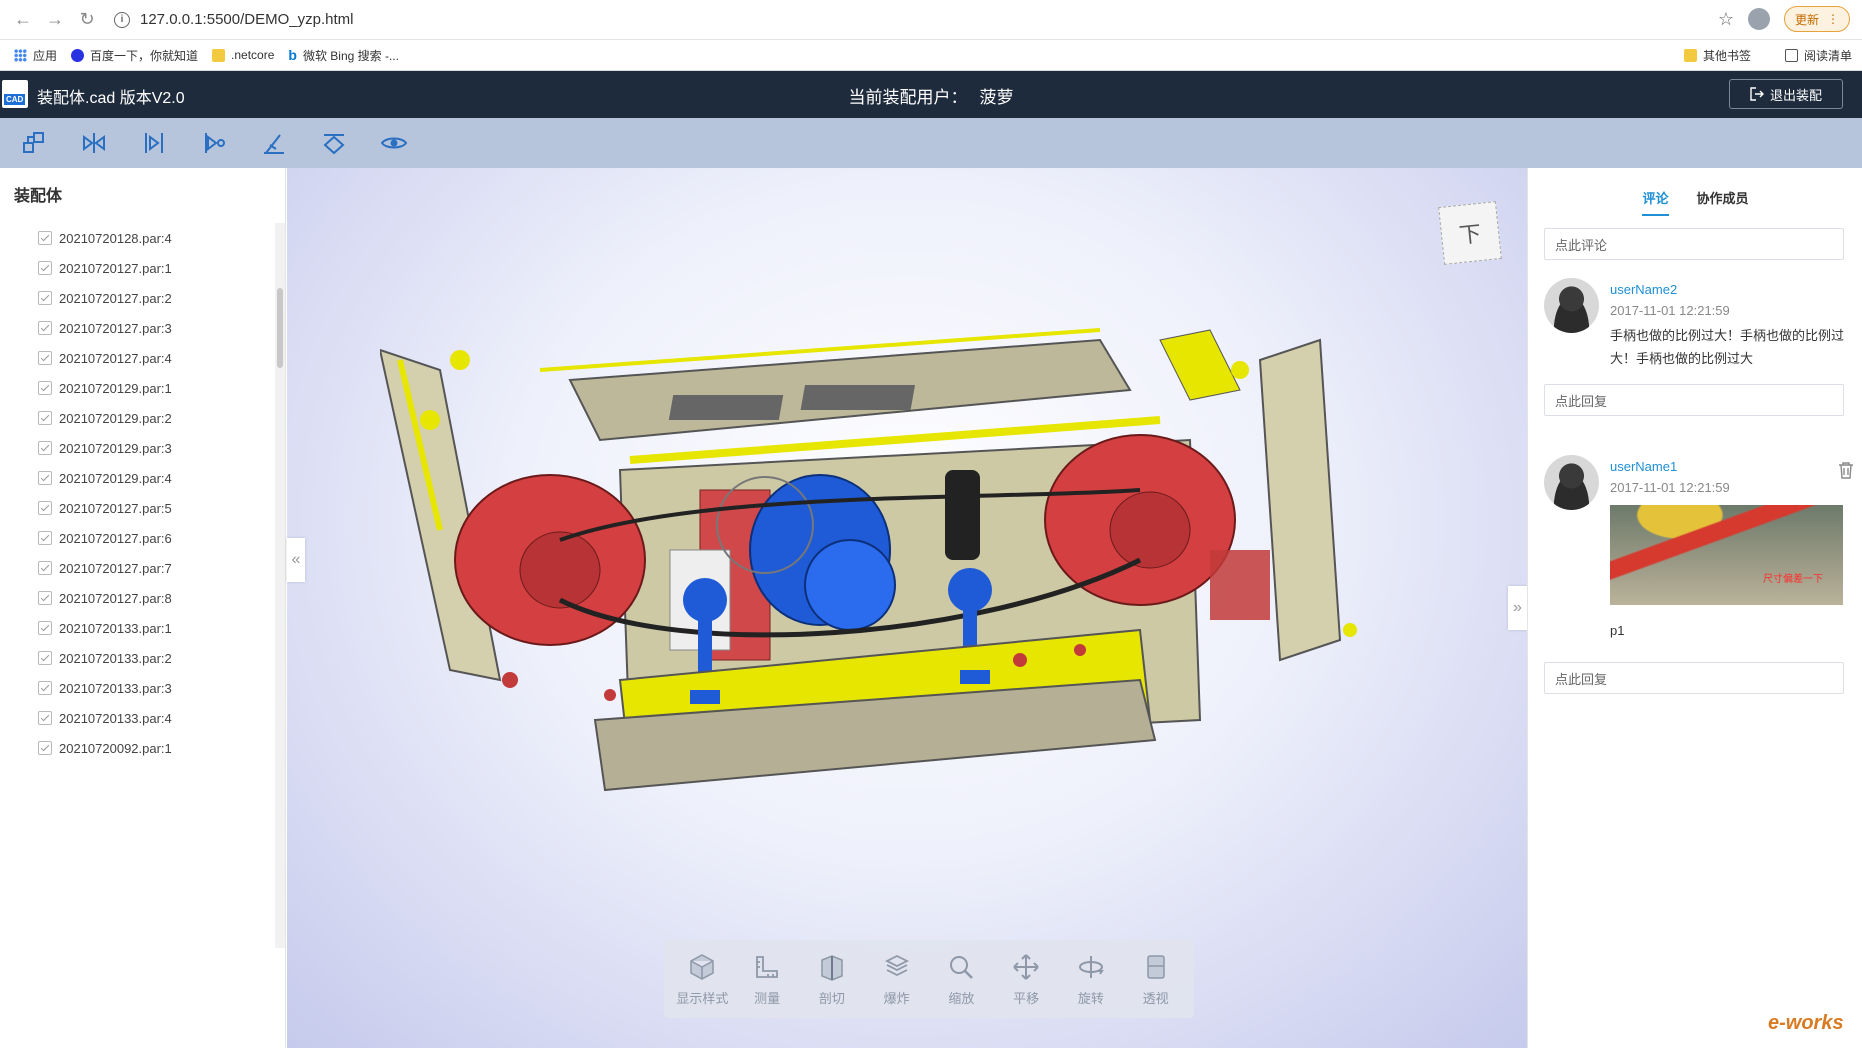 The height and width of the screenshot is (1048, 1862). Describe the element at coordinates (115, 448) in the screenshot. I see `tree-item-label: 20210720129.par:3` at that location.